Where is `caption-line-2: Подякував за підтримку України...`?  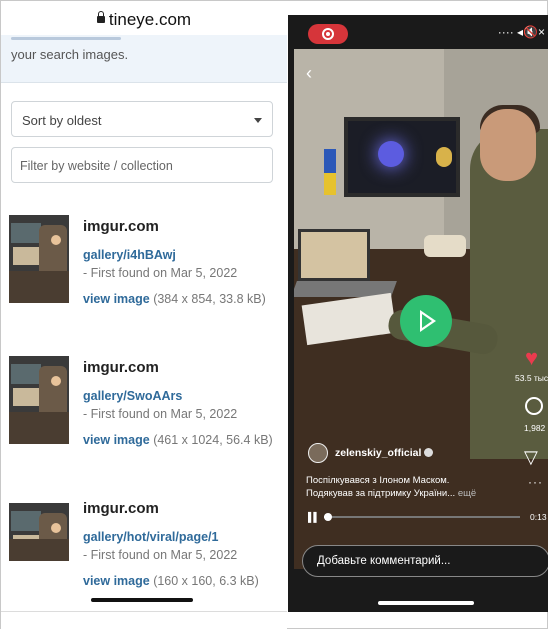 caption-line-2: Подякував за підтримку України... is located at coordinates (381, 493).